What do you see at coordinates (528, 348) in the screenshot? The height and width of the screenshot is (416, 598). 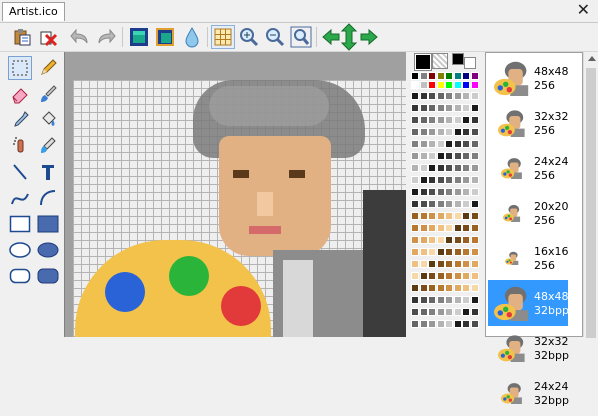 I see `icon-format-item: 32x32 32bpp` at bounding box center [528, 348].